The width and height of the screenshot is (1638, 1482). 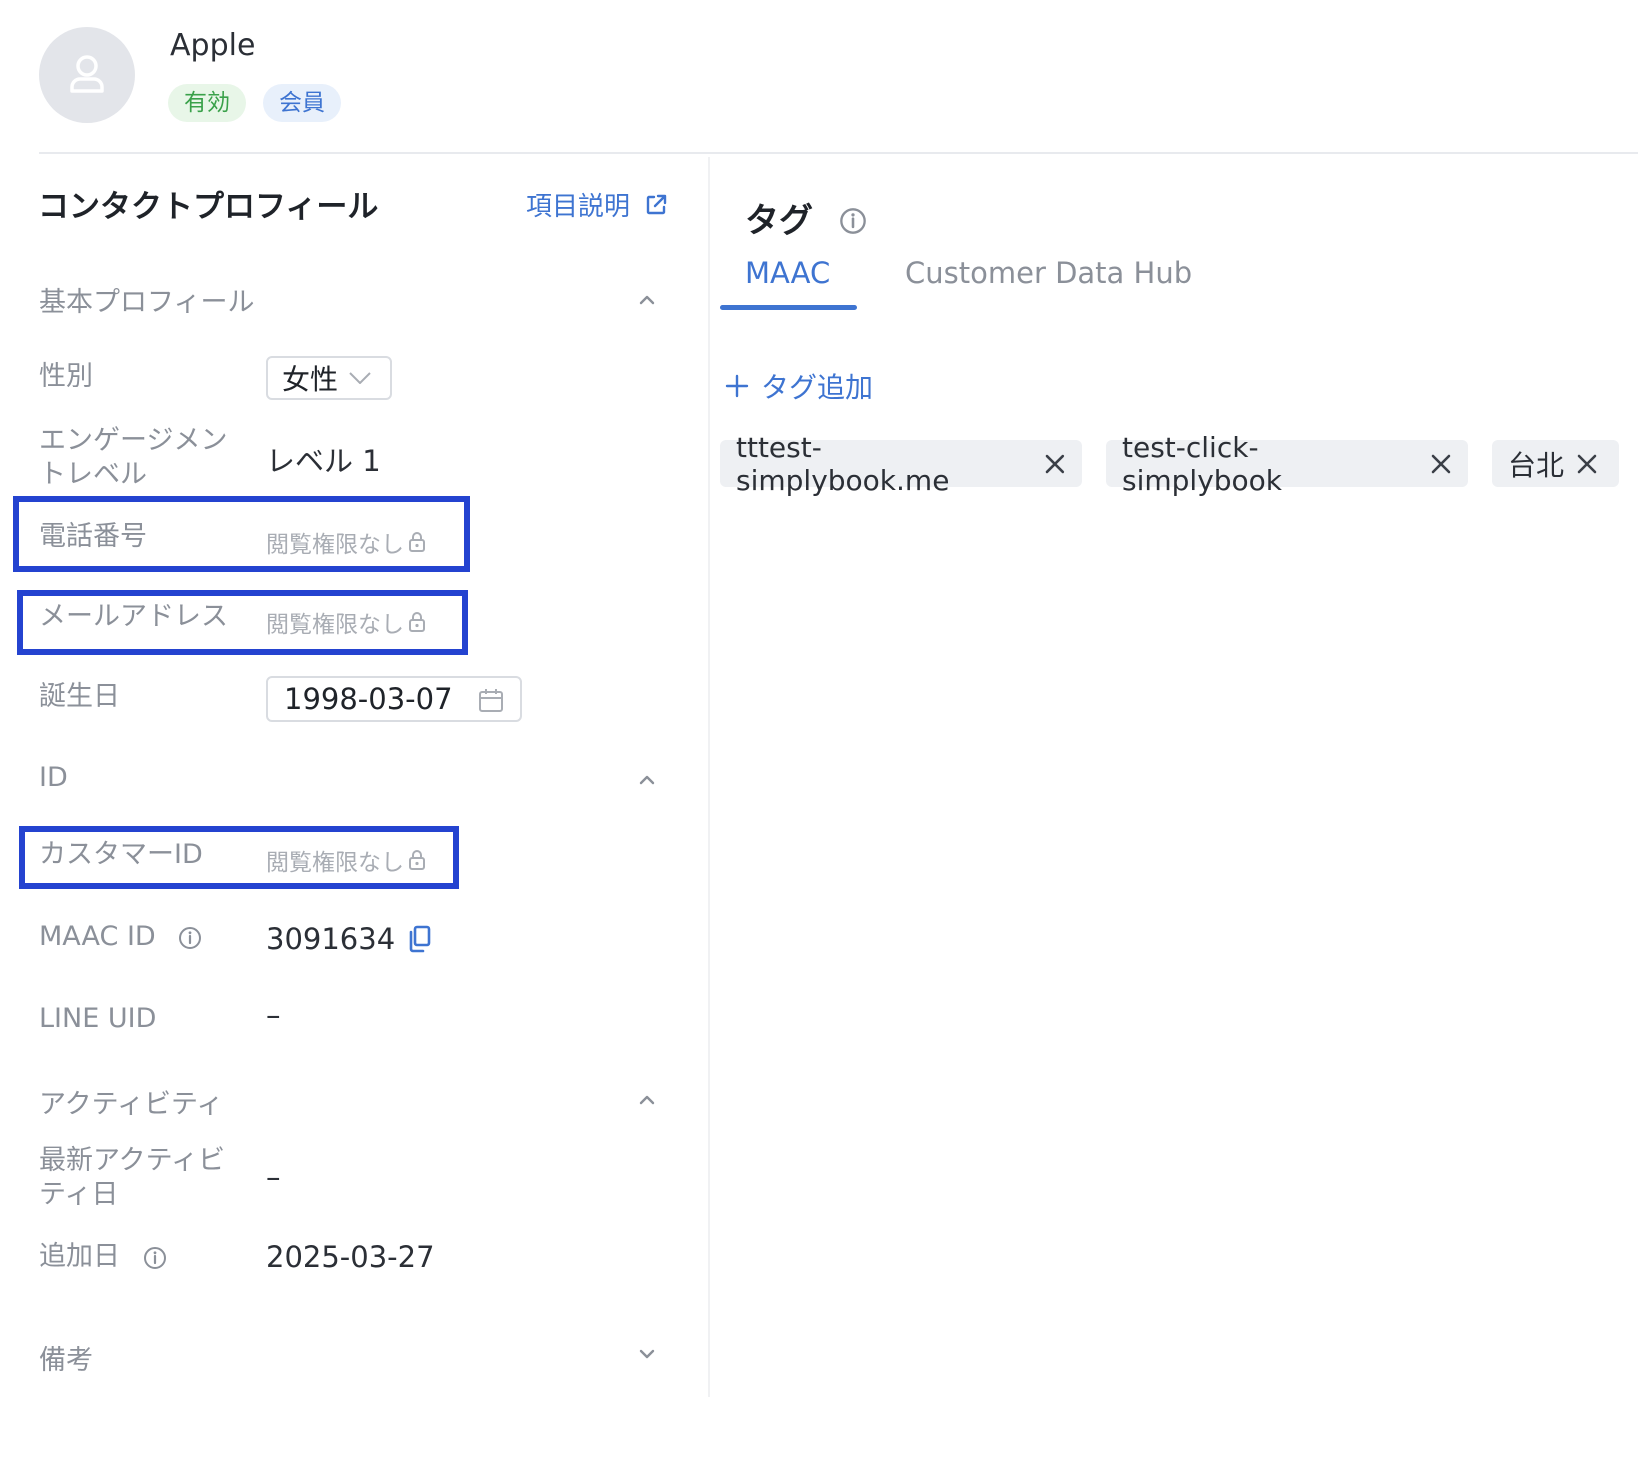 What do you see at coordinates (323, 461) in the screenshot?
I see `engagement-level-value: レベル 1` at bounding box center [323, 461].